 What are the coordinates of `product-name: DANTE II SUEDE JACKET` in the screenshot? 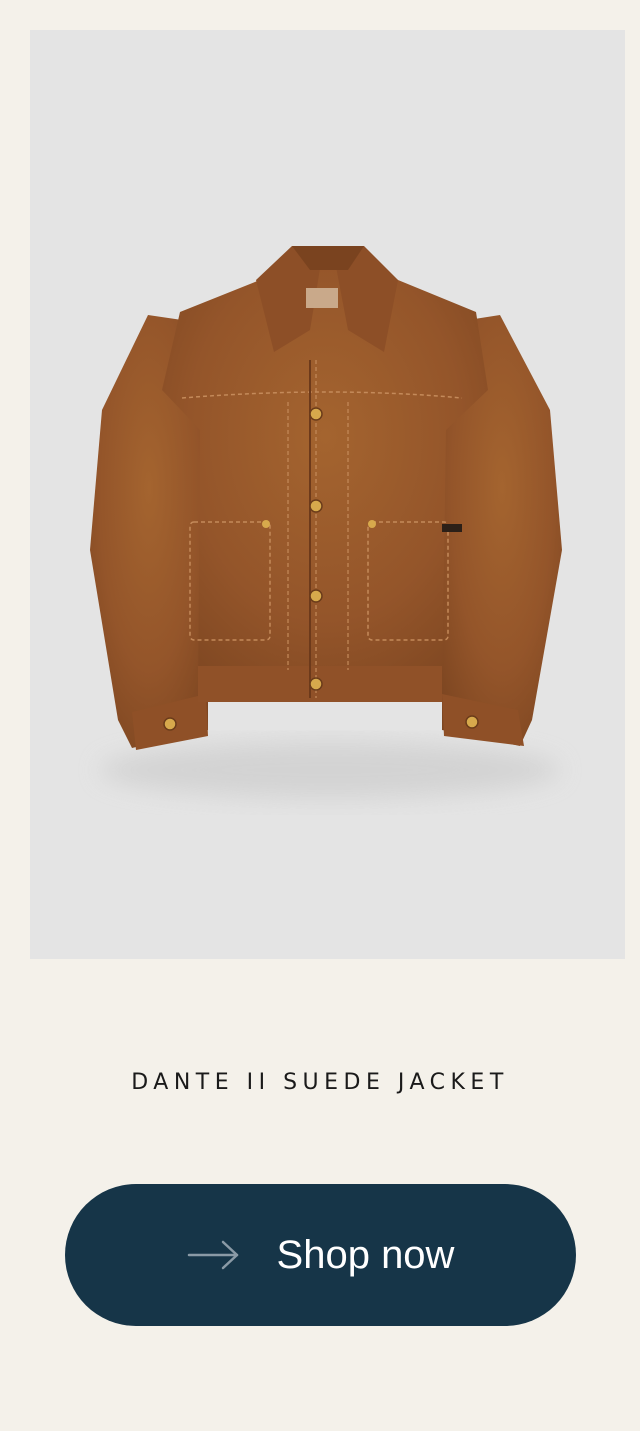 It's located at (320, 1082).